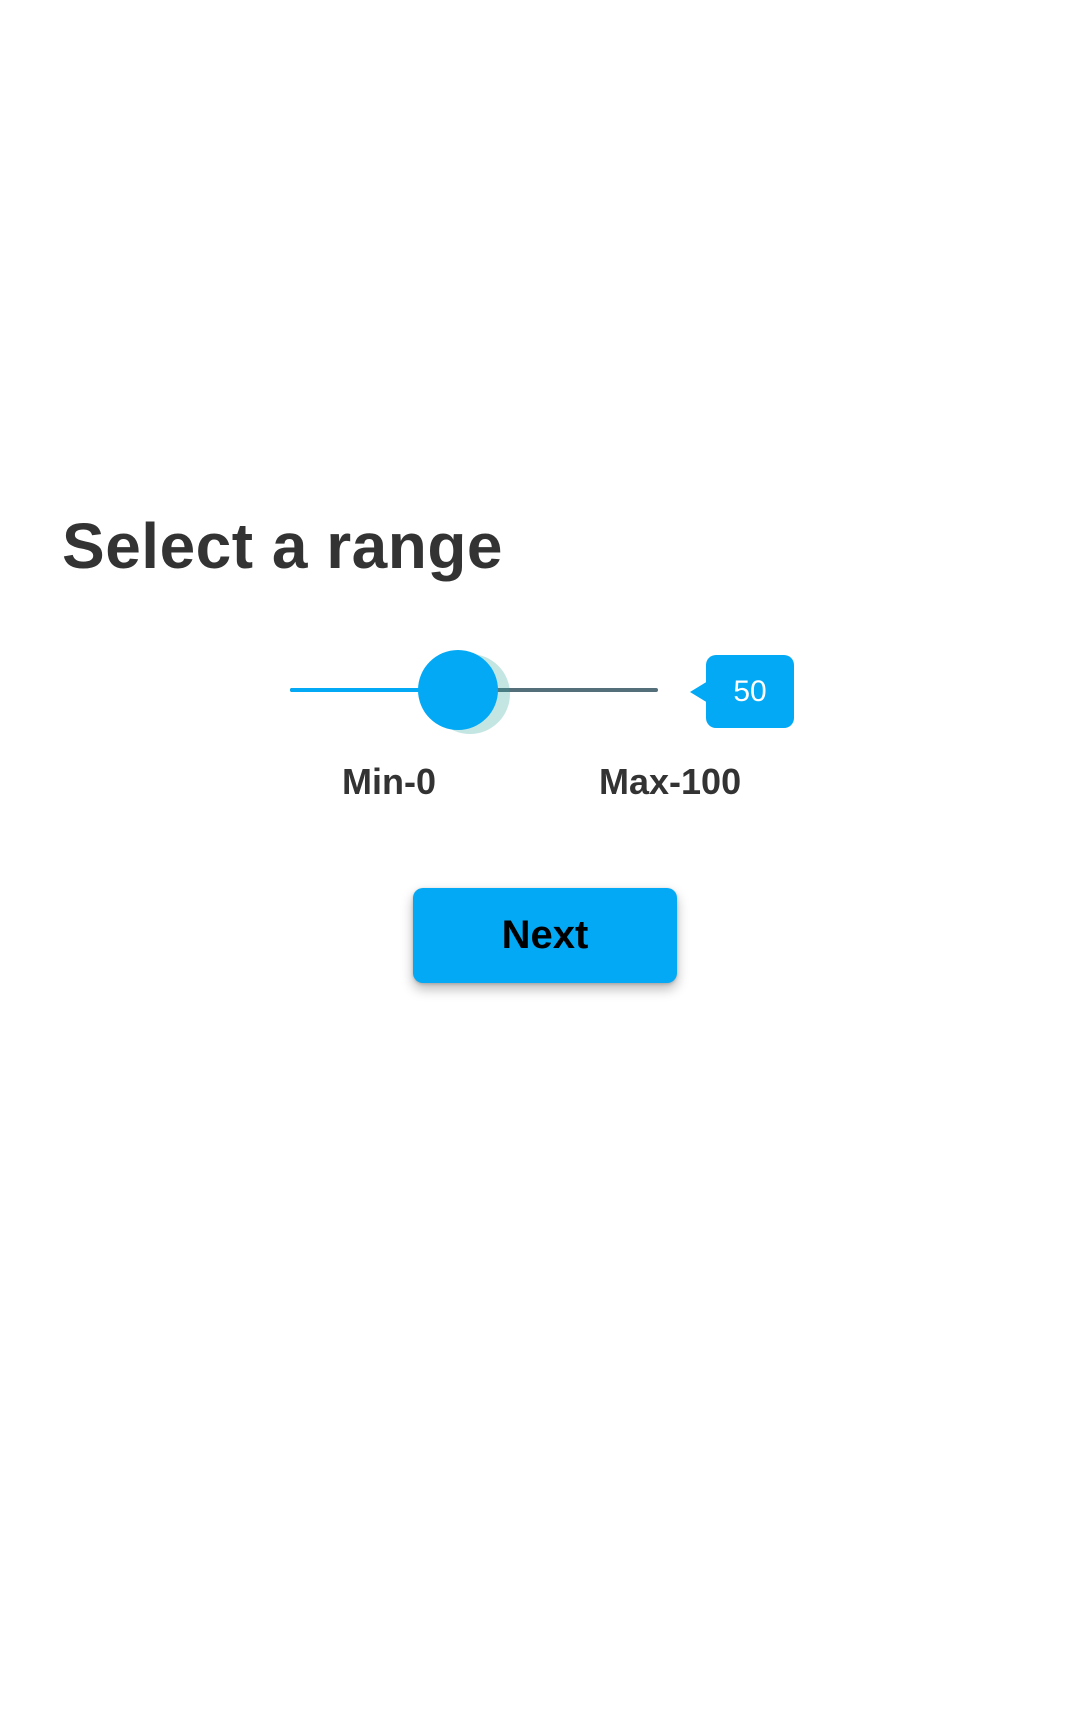 The width and height of the screenshot is (1080, 1731). I want to click on next-button: Next, so click(545, 935).